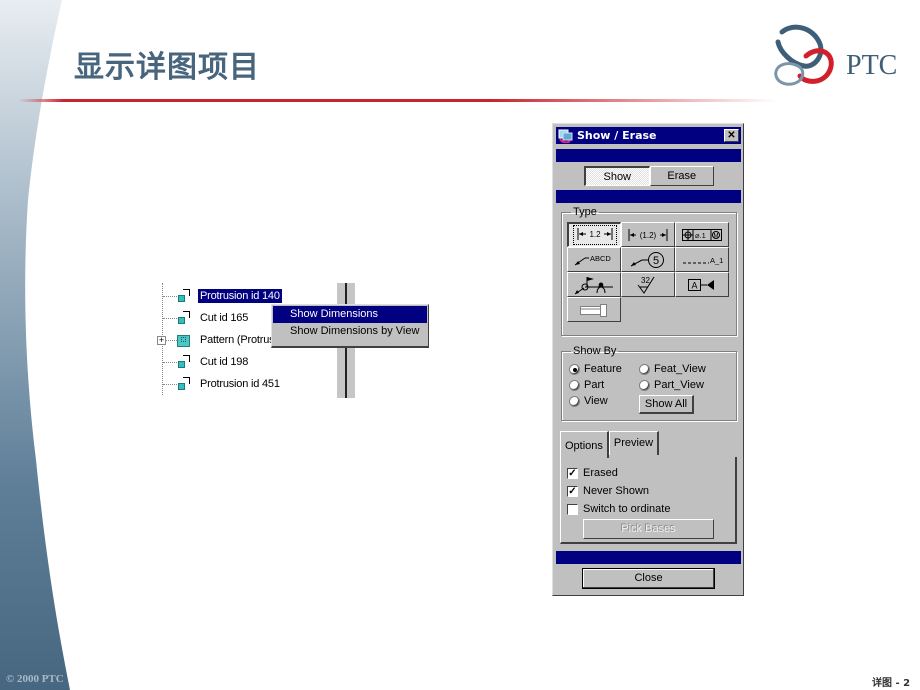  I want to click on tree-item-protrusion-451: Protrusion id 451, so click(218, 384).